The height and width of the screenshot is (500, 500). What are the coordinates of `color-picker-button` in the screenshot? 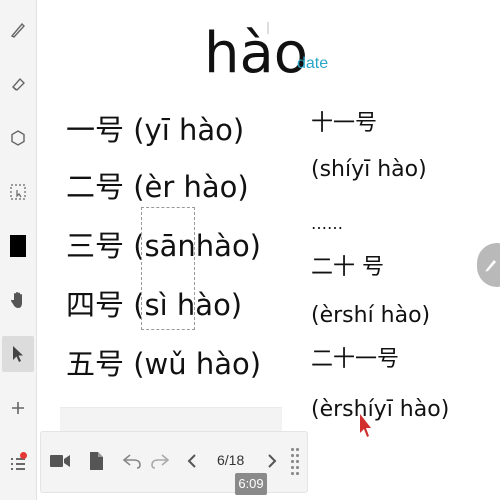 It's located at (18, 246).